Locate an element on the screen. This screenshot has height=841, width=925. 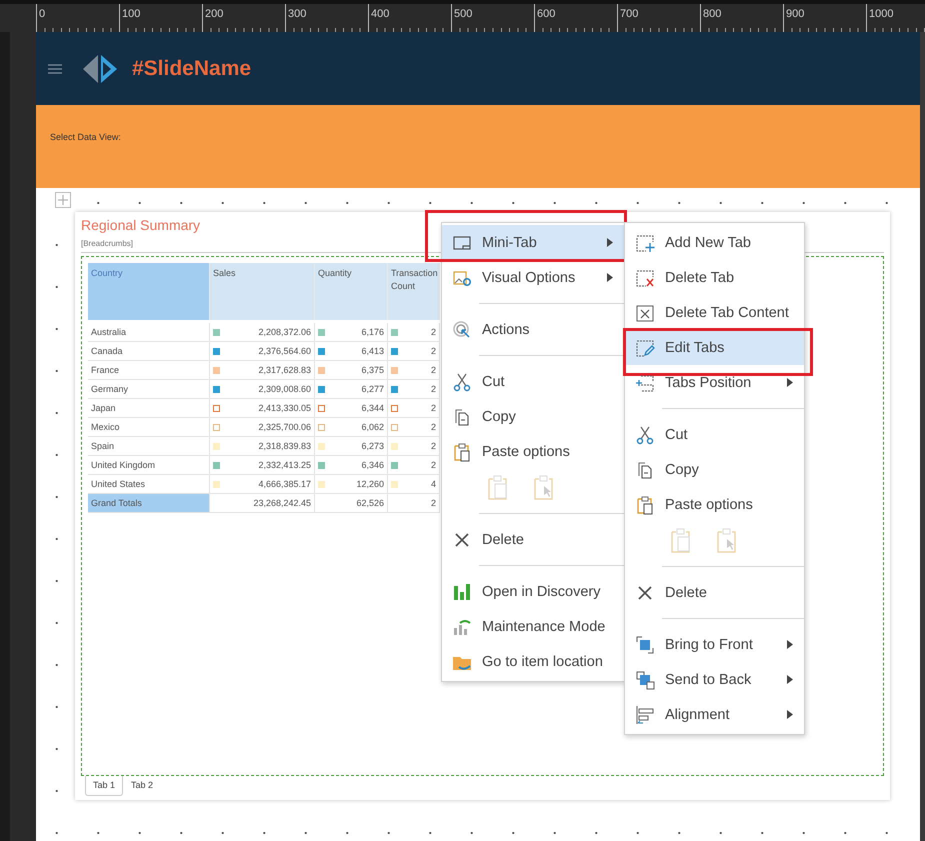
menu-item: Bring to Front is located at coordinates (714, 644).